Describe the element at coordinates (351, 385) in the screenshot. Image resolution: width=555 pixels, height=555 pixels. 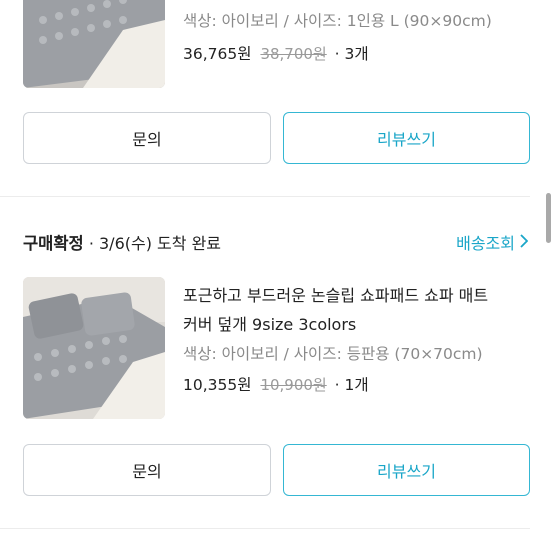
I see `item-quantity: · 1개` at that location.